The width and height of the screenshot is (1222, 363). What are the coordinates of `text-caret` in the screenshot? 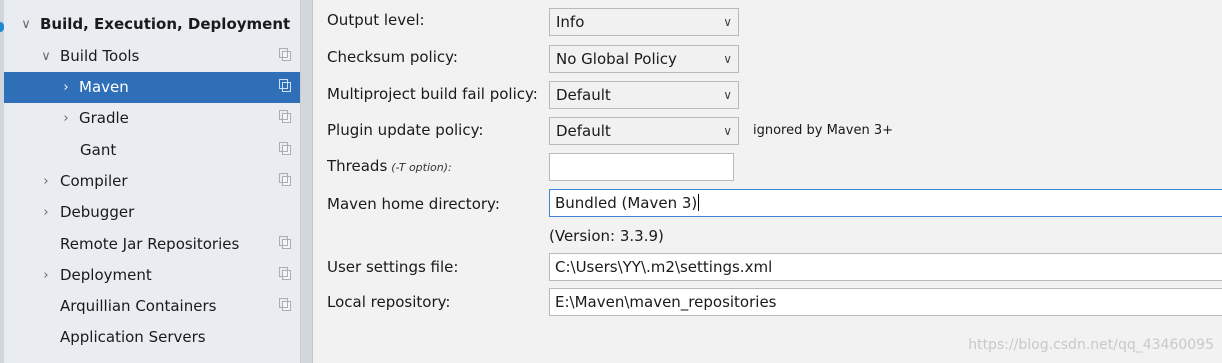 It's located at (699, 202).